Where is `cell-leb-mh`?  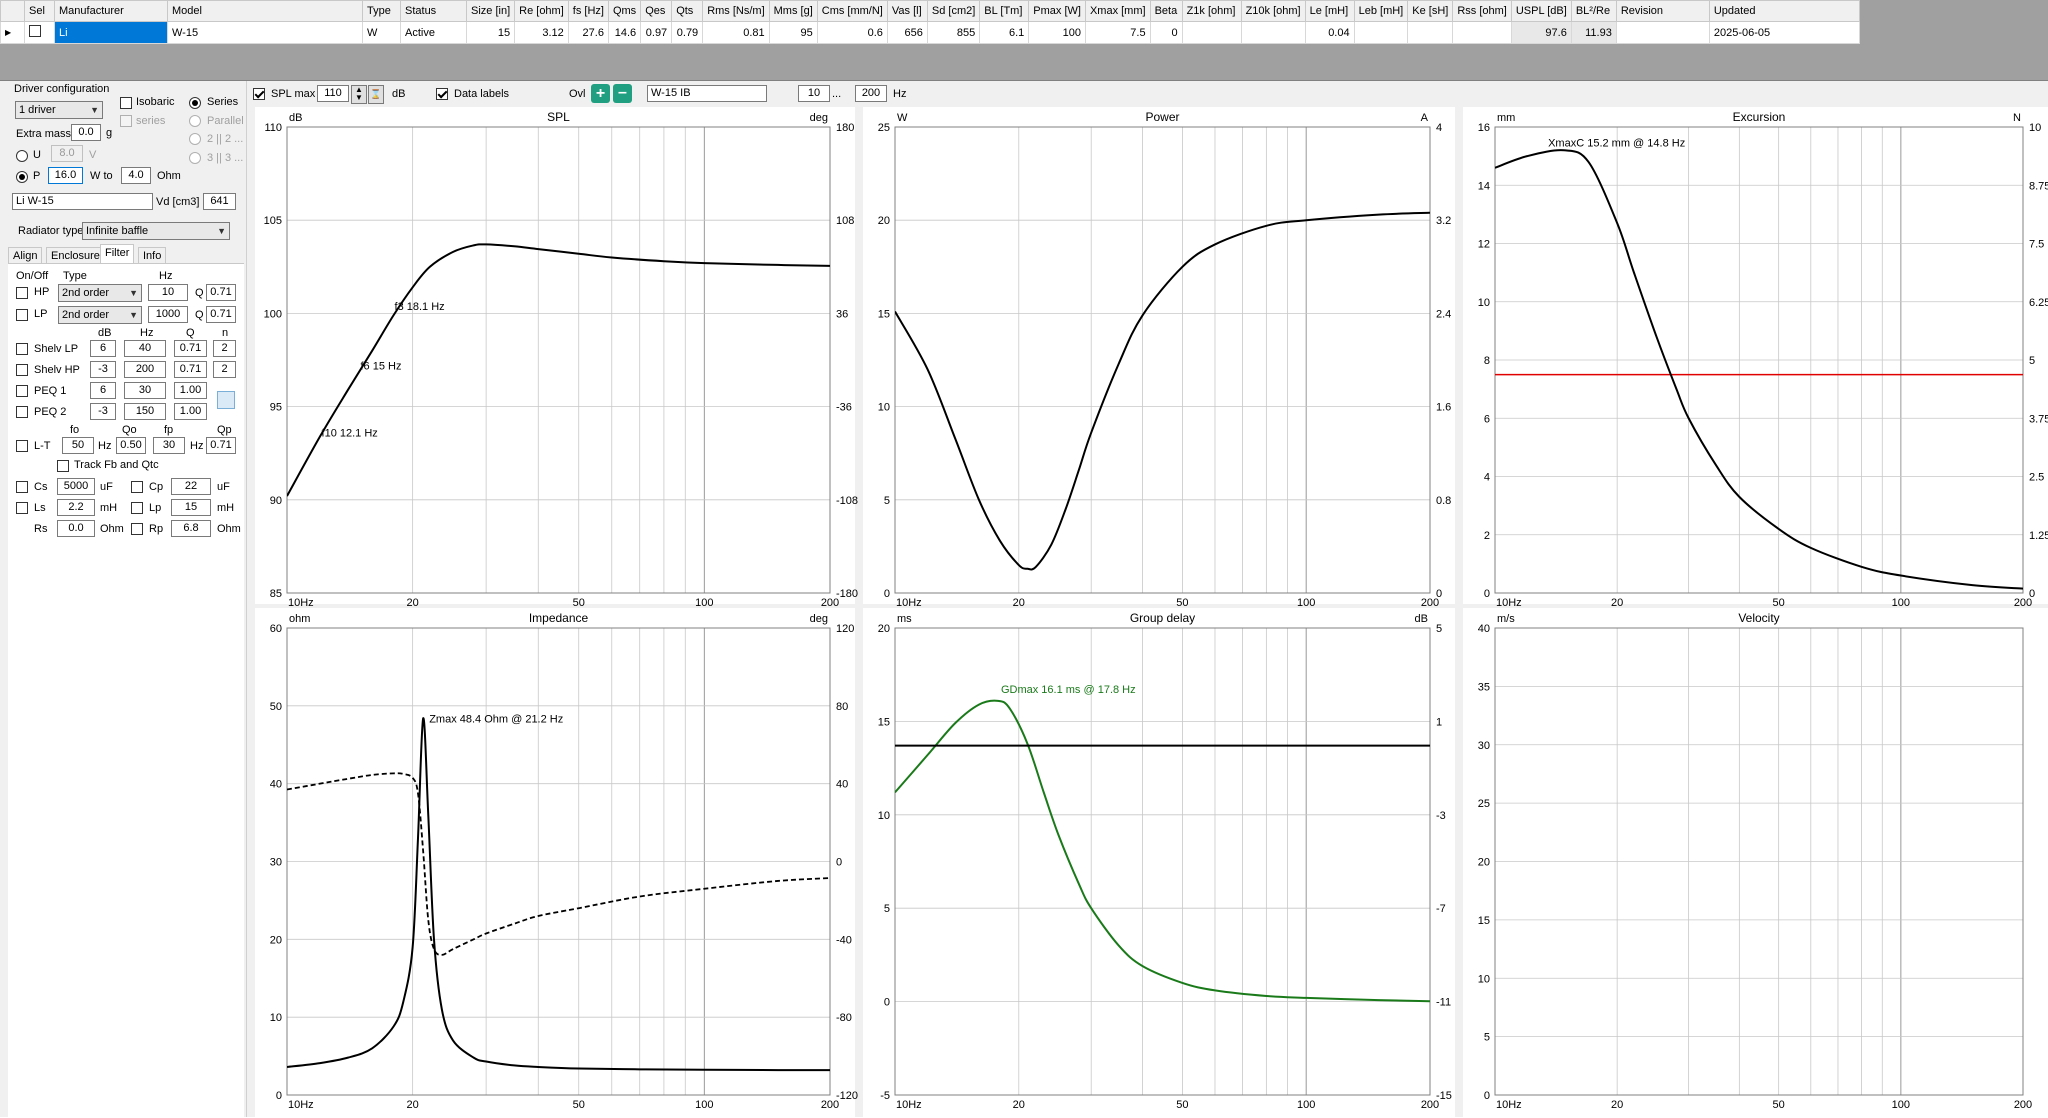
cell-leb-mh is located at coordinates (1381, 32).